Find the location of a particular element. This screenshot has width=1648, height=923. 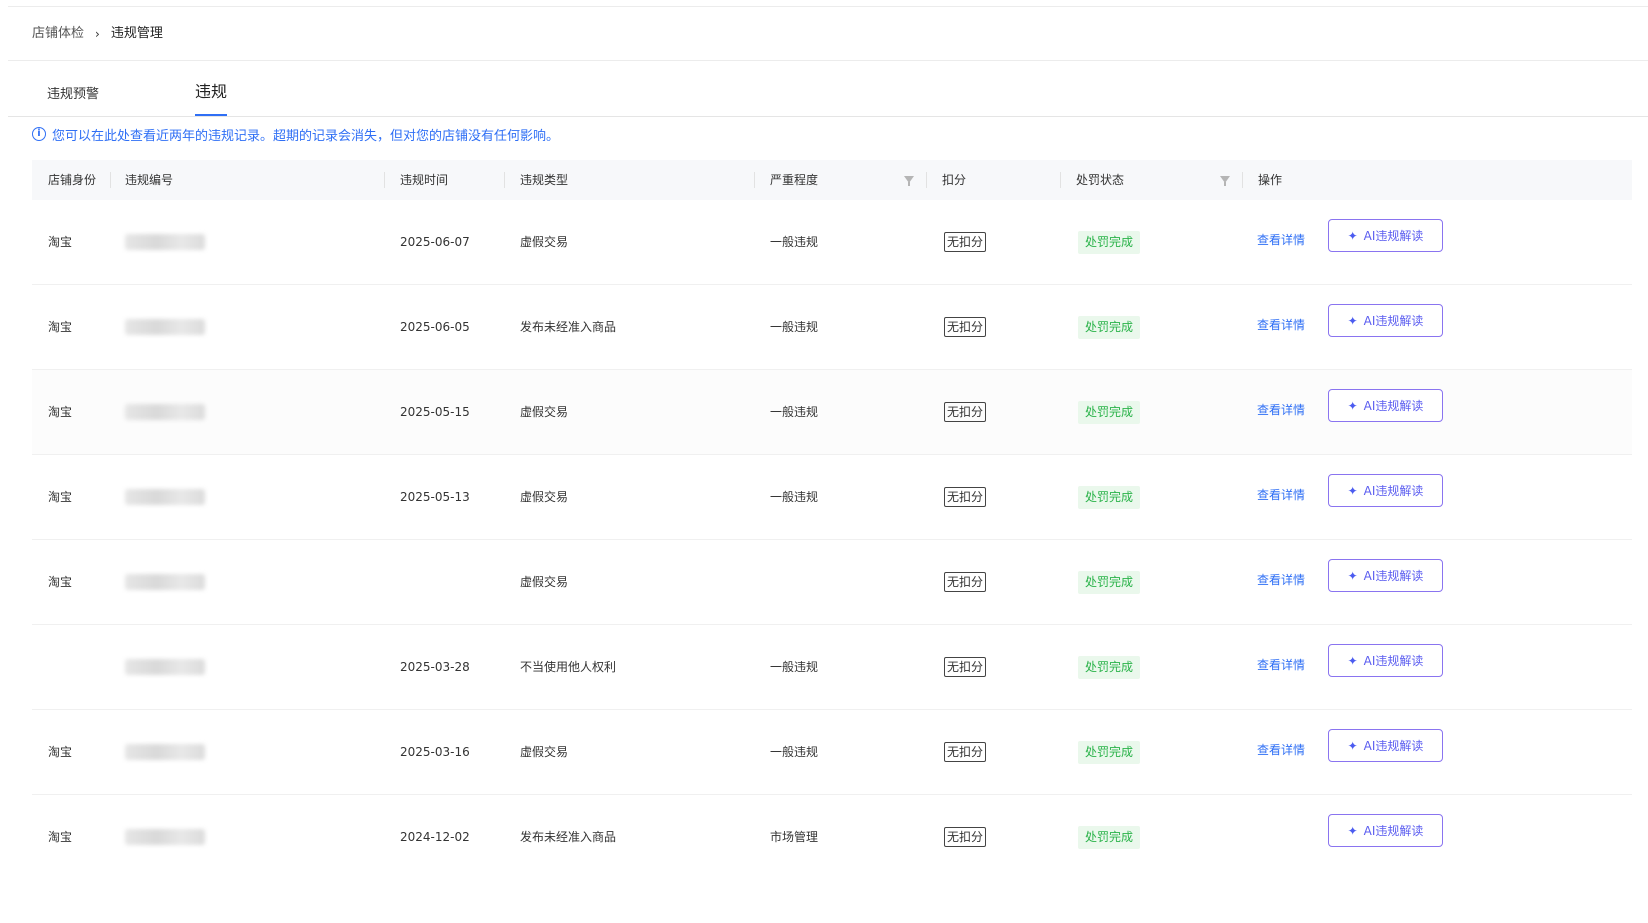

breadcrumb-store-checkup: 店铺体检 is located at coordinates (58, 34).